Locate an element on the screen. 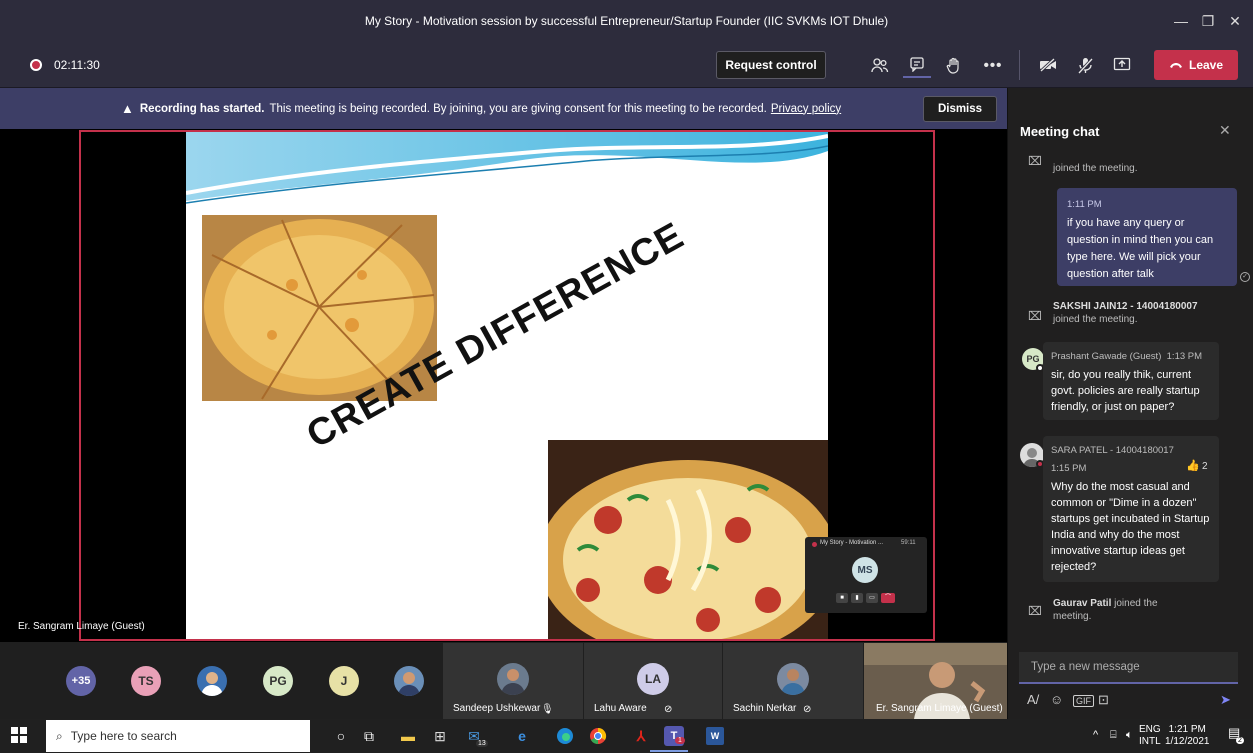  edge-icon is located at coordinates (565, 736).